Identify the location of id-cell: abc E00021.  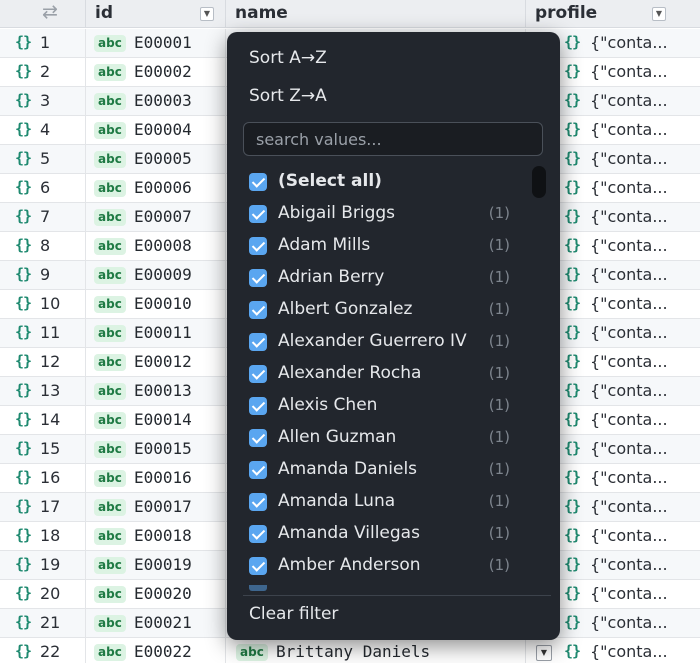
(156, 623).